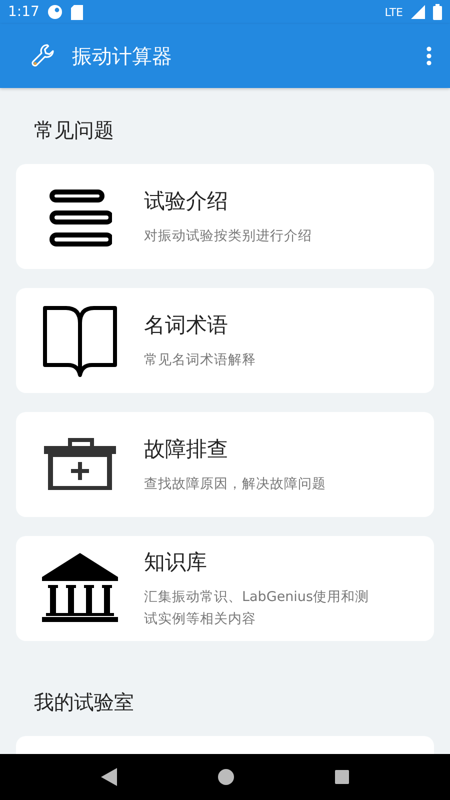 This screenshot has width=450, height=800. I want to click on card-title: 试验介绍, so click(186, 201).